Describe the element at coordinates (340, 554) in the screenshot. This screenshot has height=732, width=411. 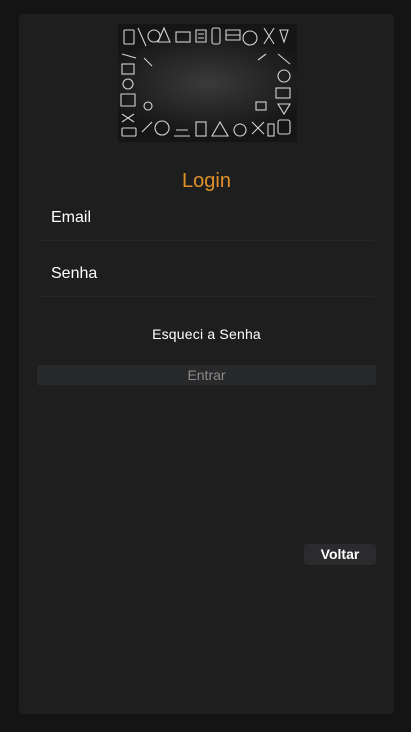
I see `back-button: Voltar` at that location.